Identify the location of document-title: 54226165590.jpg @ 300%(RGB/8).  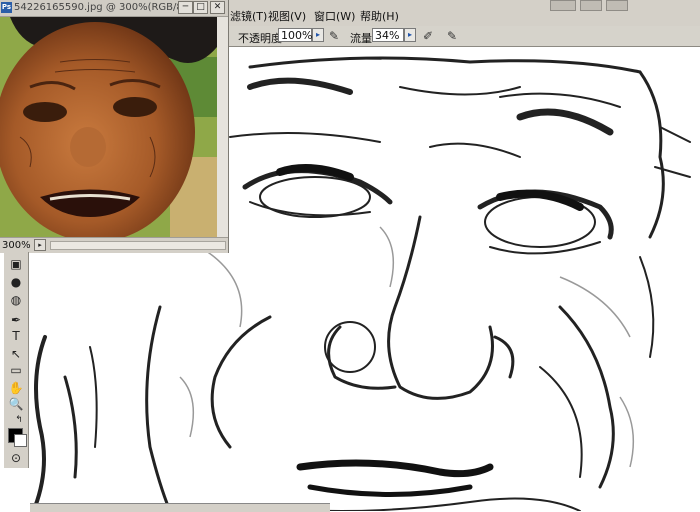
(100, 7).